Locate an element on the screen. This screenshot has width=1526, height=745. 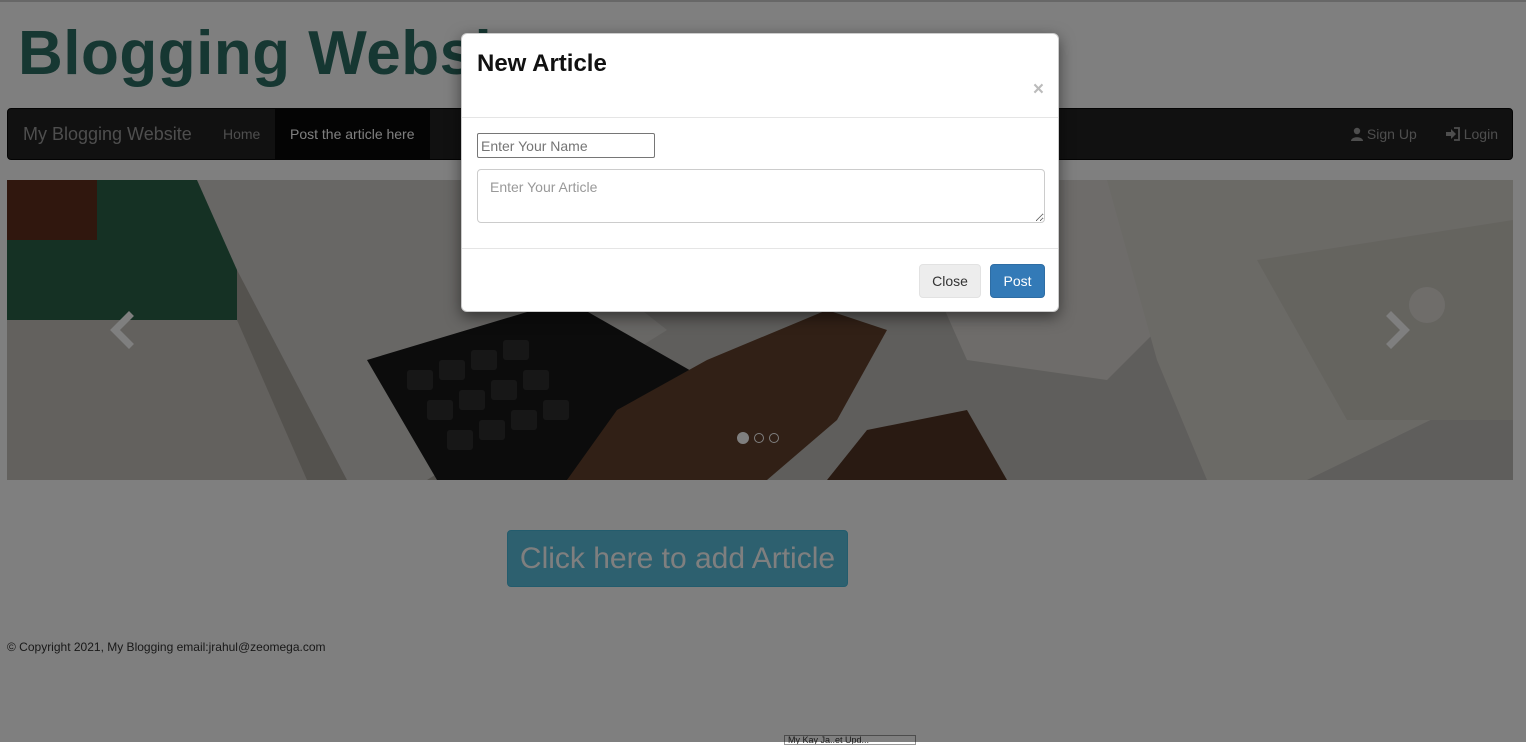
close-icon: × is located at coordinates (1038, 90).